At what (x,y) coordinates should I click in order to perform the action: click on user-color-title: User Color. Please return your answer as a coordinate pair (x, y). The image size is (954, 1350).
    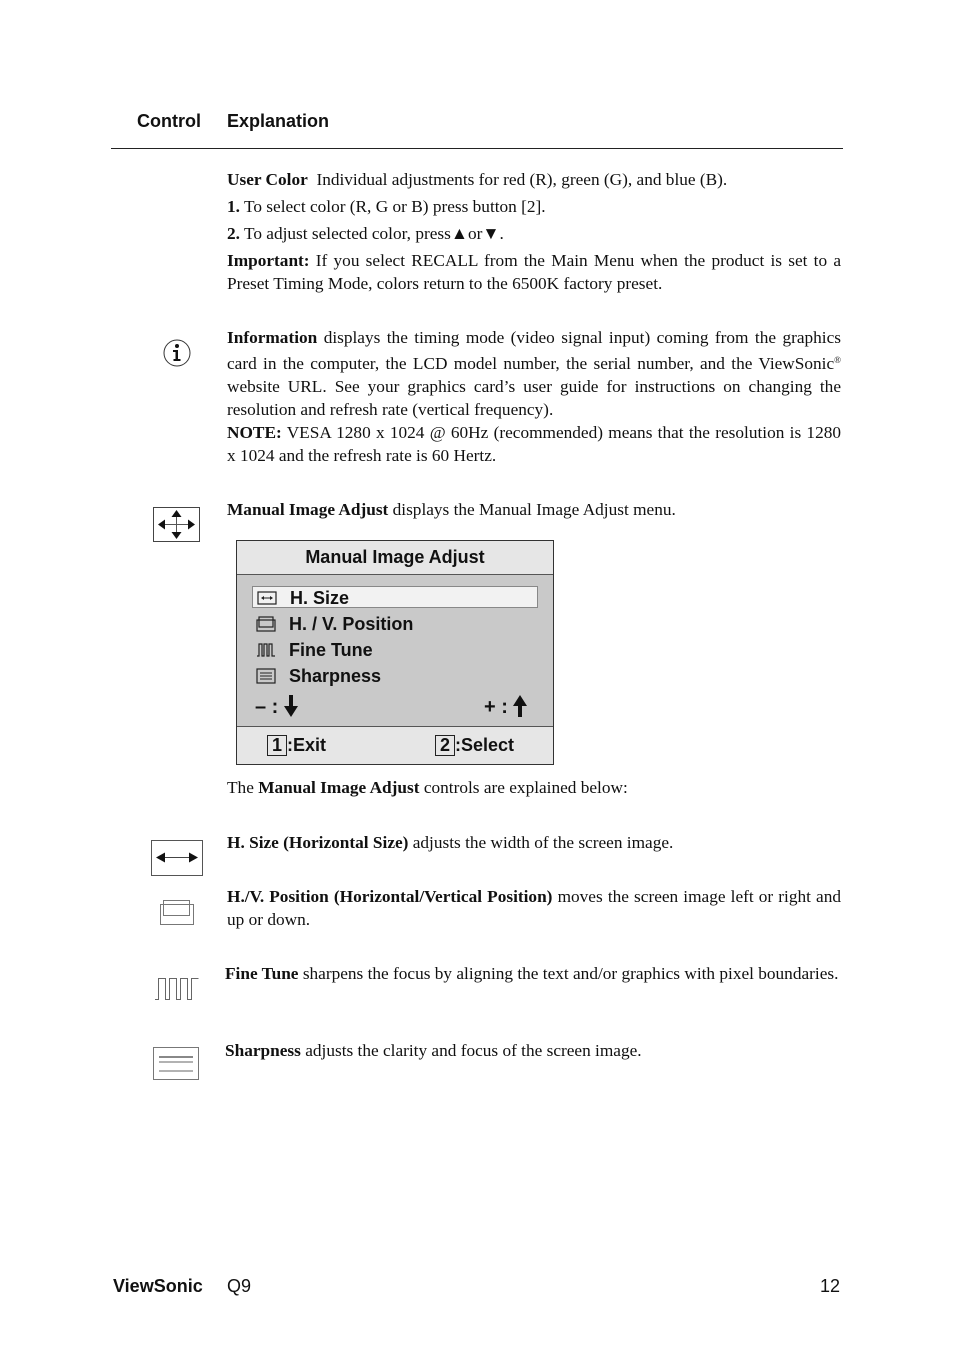
    Looking at the image, I should click on (267, 179).